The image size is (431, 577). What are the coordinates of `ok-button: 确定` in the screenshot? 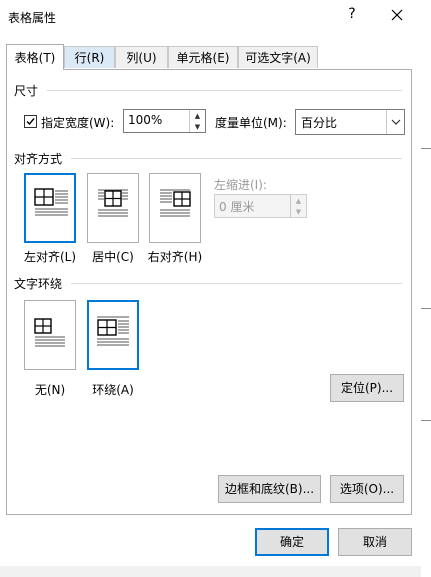 It's located at (292, 542).